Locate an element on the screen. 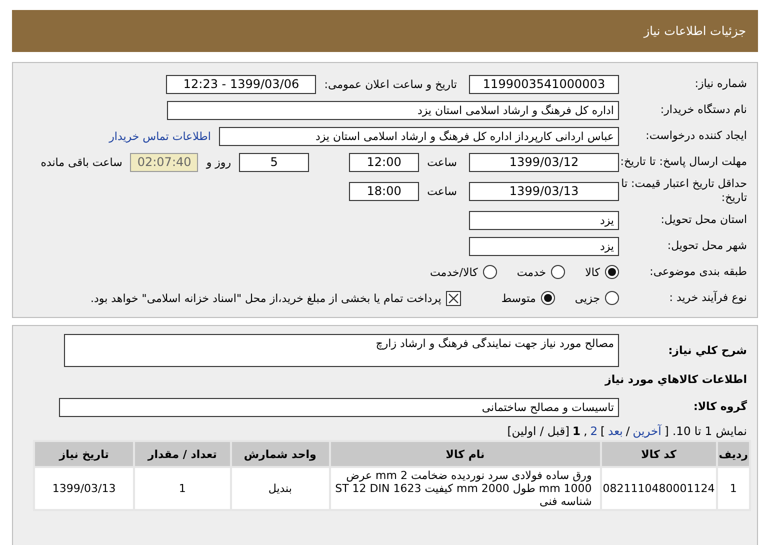 The image size is (770, 545). pagination-text: / is located at coordinates (628, 431).